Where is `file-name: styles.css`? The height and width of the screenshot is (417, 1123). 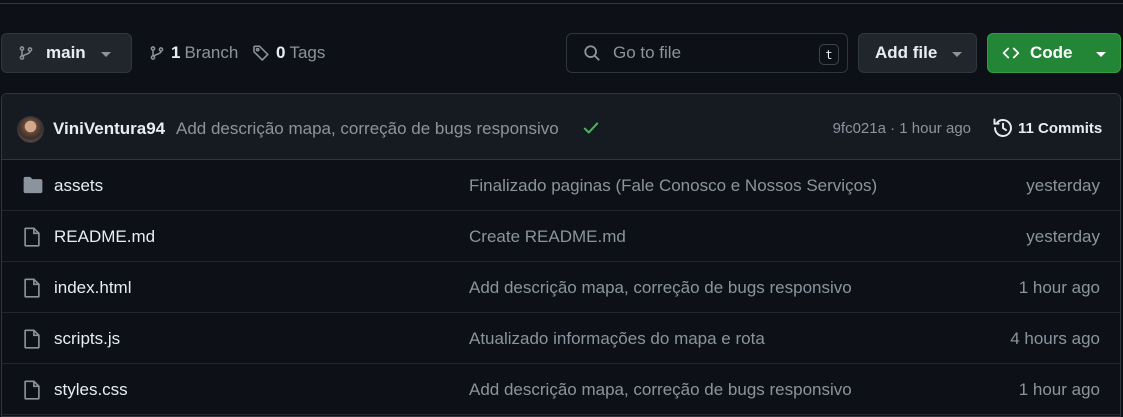
file-name: styles.css is located at coordinates (91, 390).